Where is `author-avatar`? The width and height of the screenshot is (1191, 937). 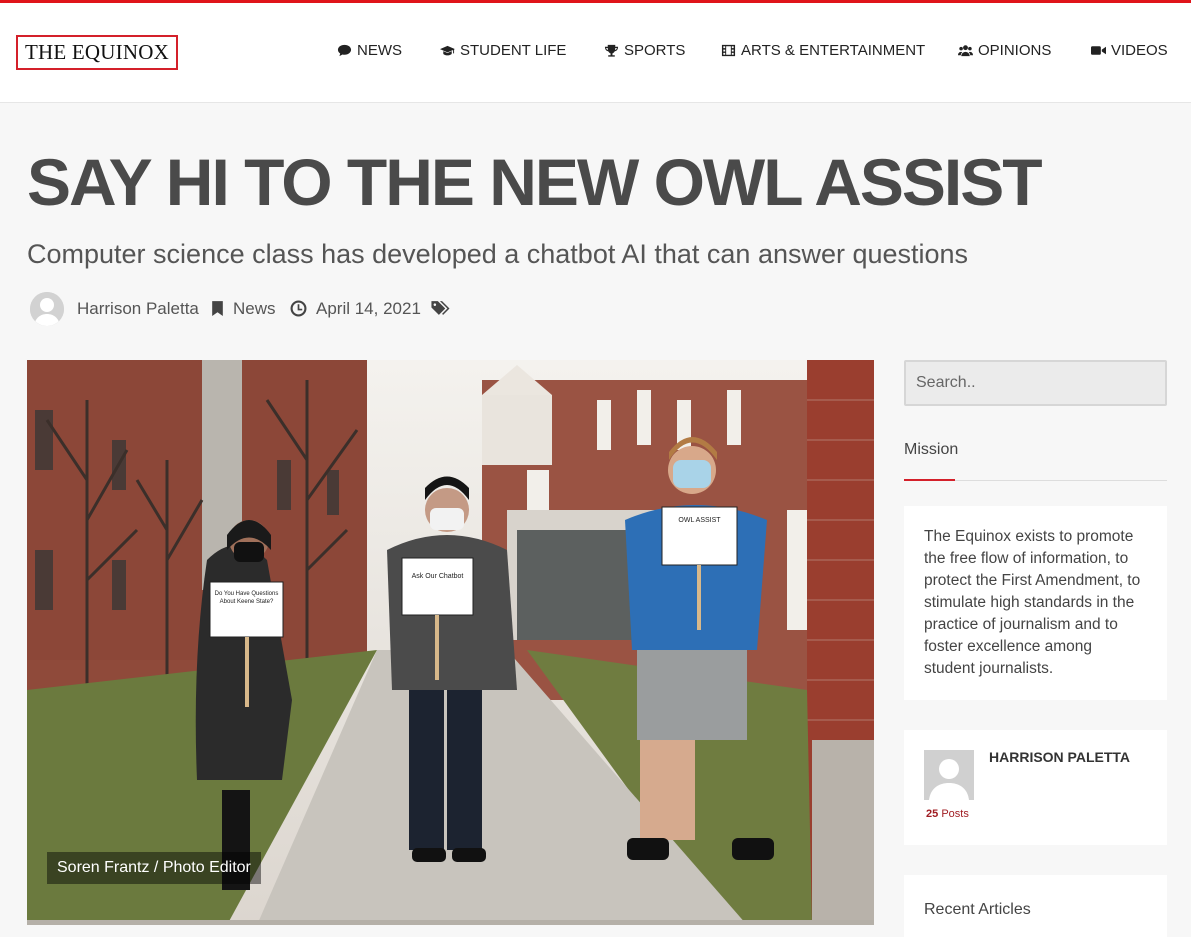
author-avatar is located at coordinates (47, 309).